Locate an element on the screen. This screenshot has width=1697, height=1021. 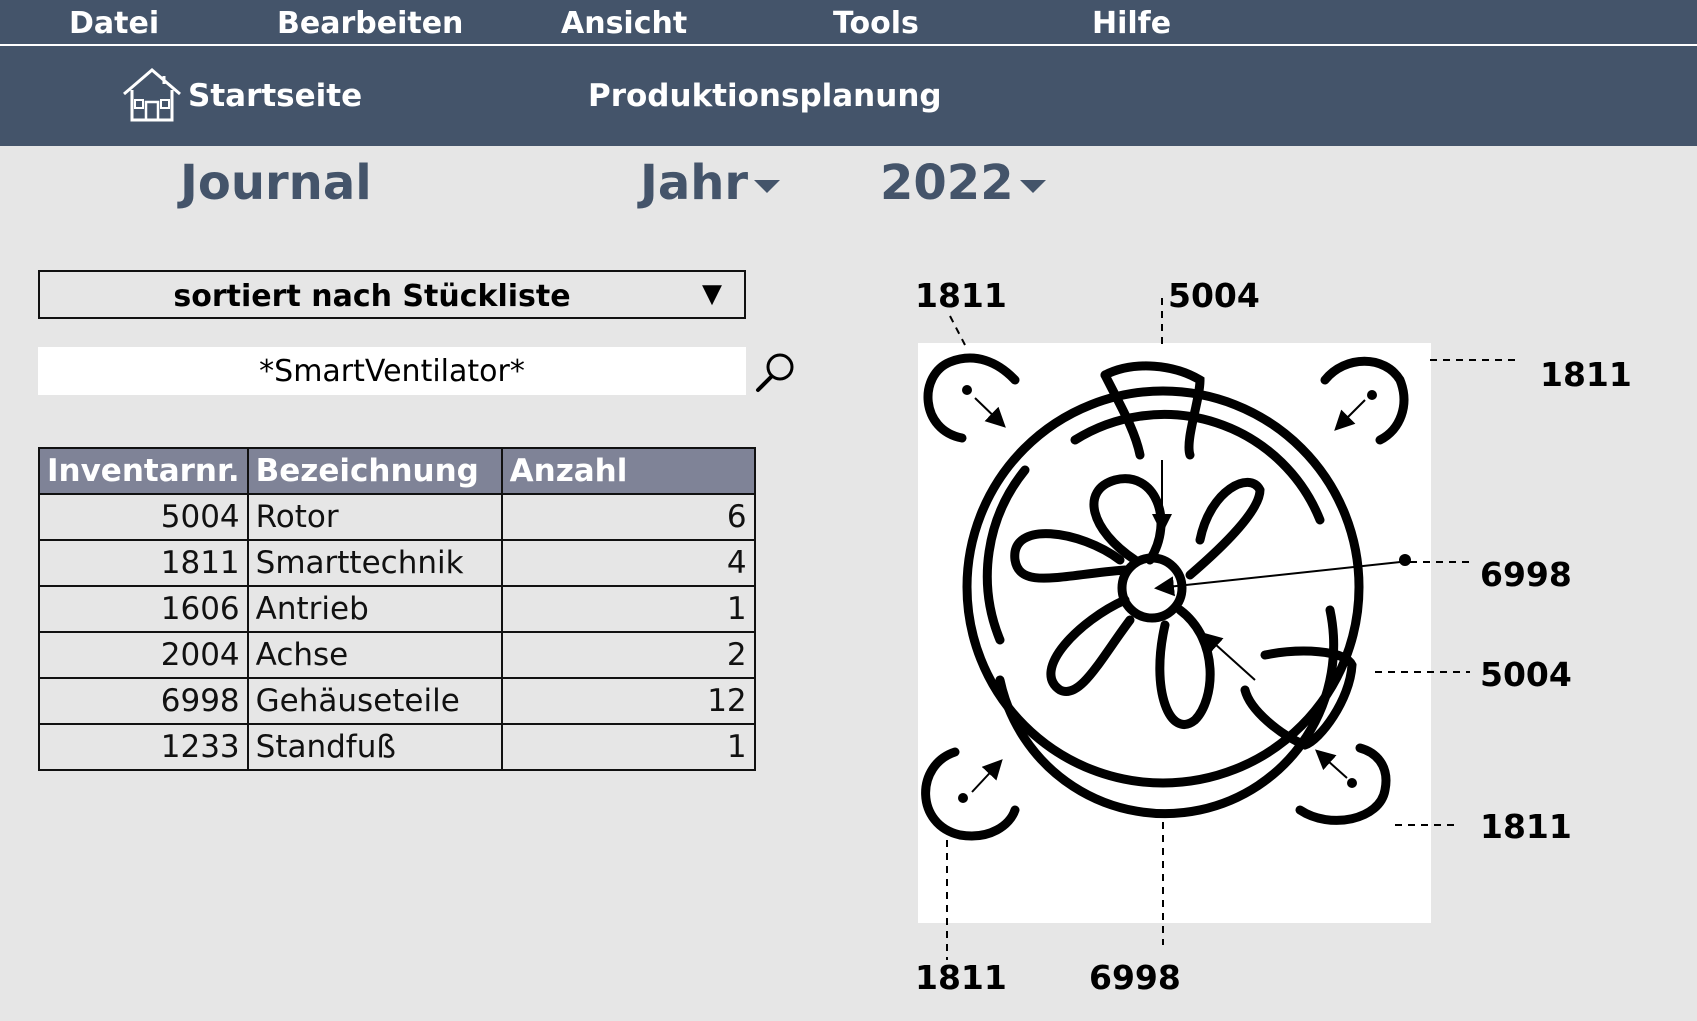
callout-1811-bottom-left: 1811 is located at coordinates (961, 977).